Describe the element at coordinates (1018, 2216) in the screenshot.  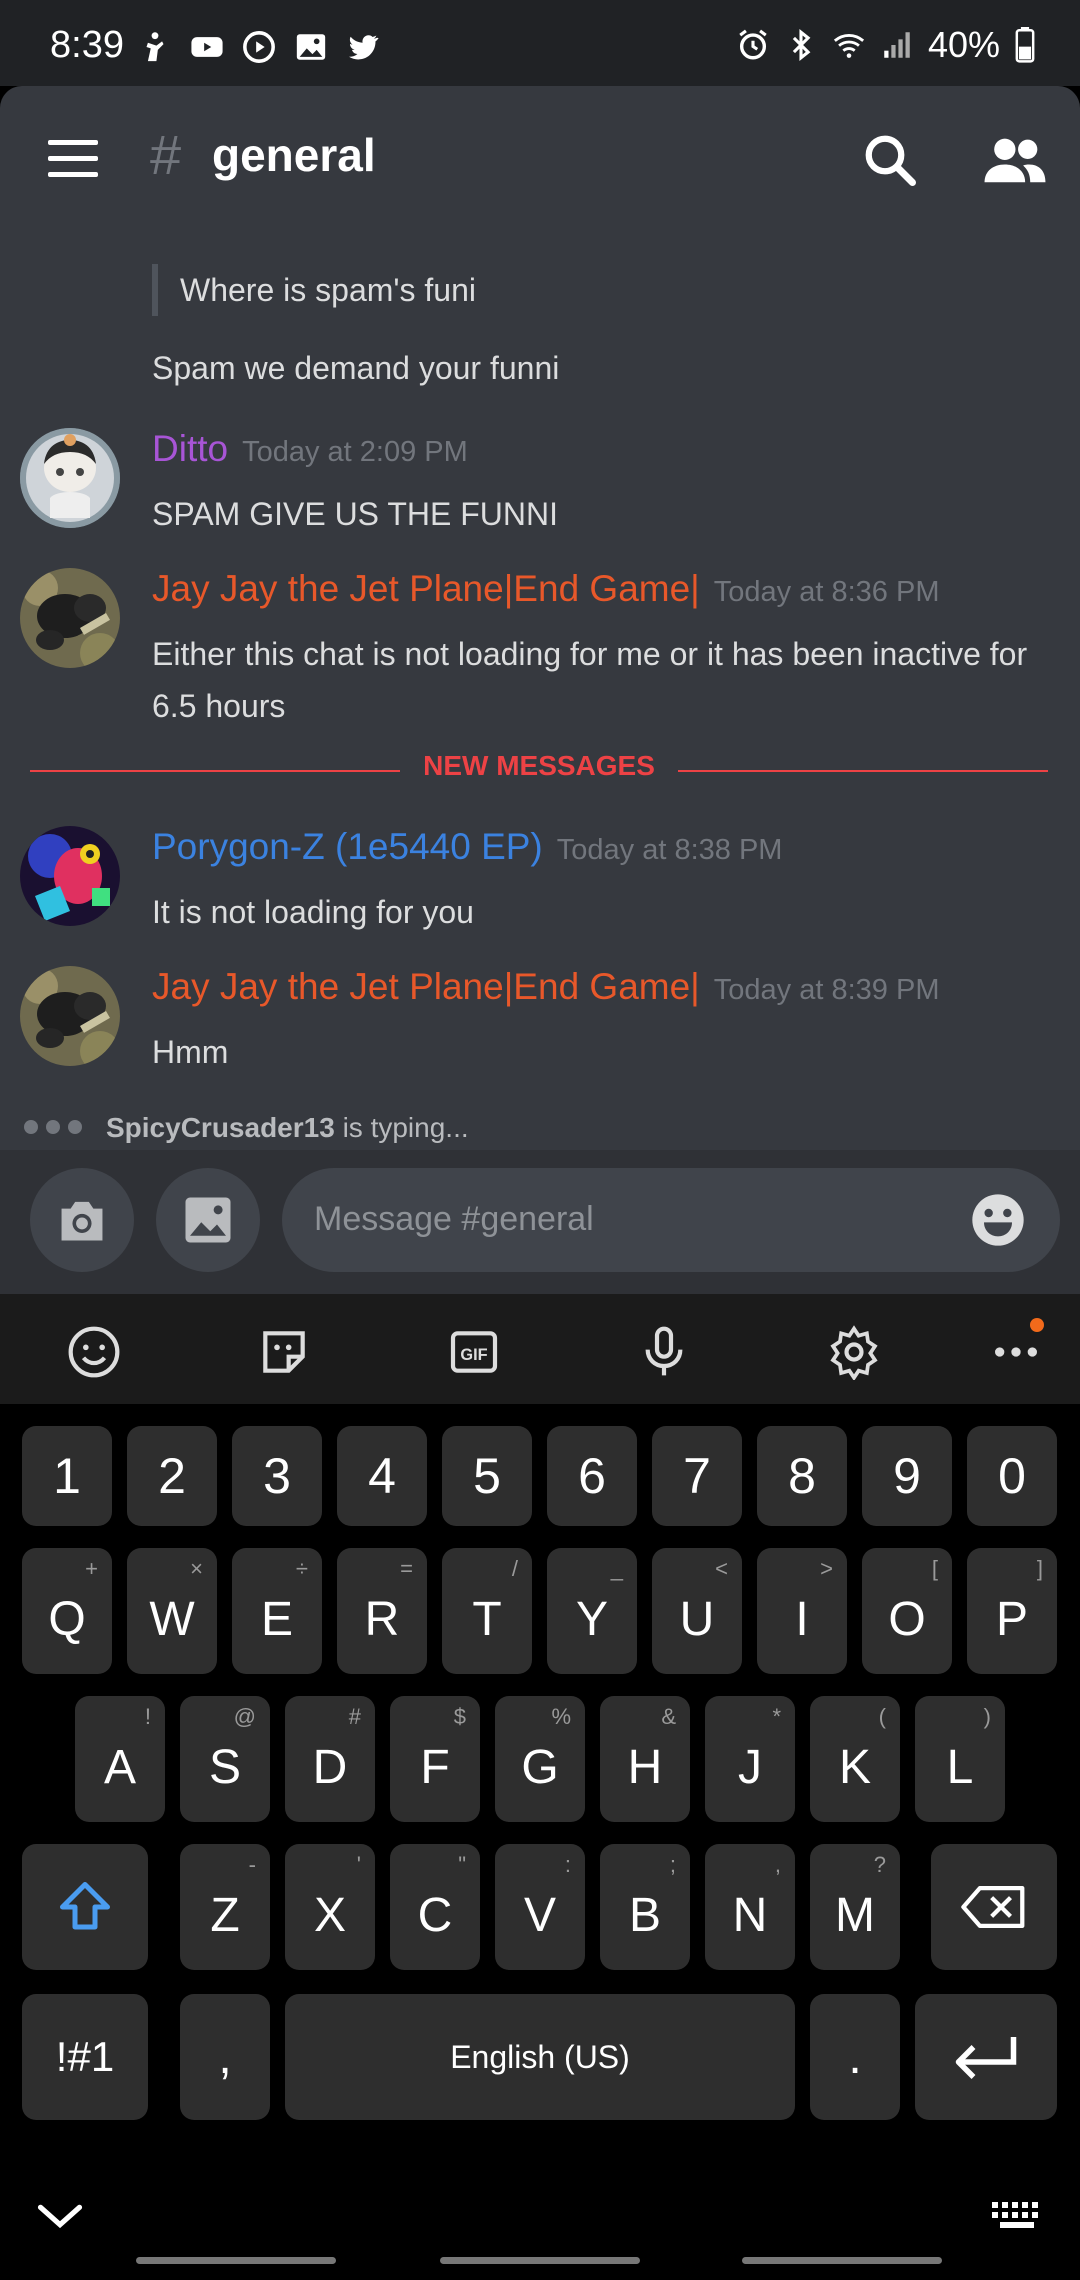
I see `keyboard-icon` at that location.